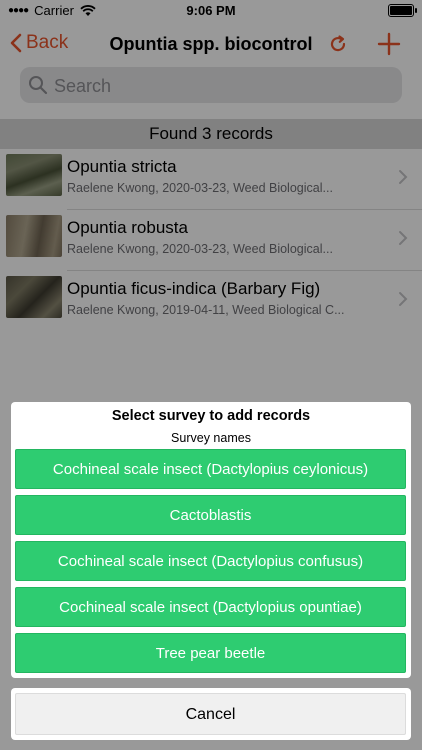 The width and height of the screenshot is (422, 750). What do you see at coordinates (211, 416) in the screenshot?
I see `sheet-heading: Select survey to add records` at bounding box center [211, 416].